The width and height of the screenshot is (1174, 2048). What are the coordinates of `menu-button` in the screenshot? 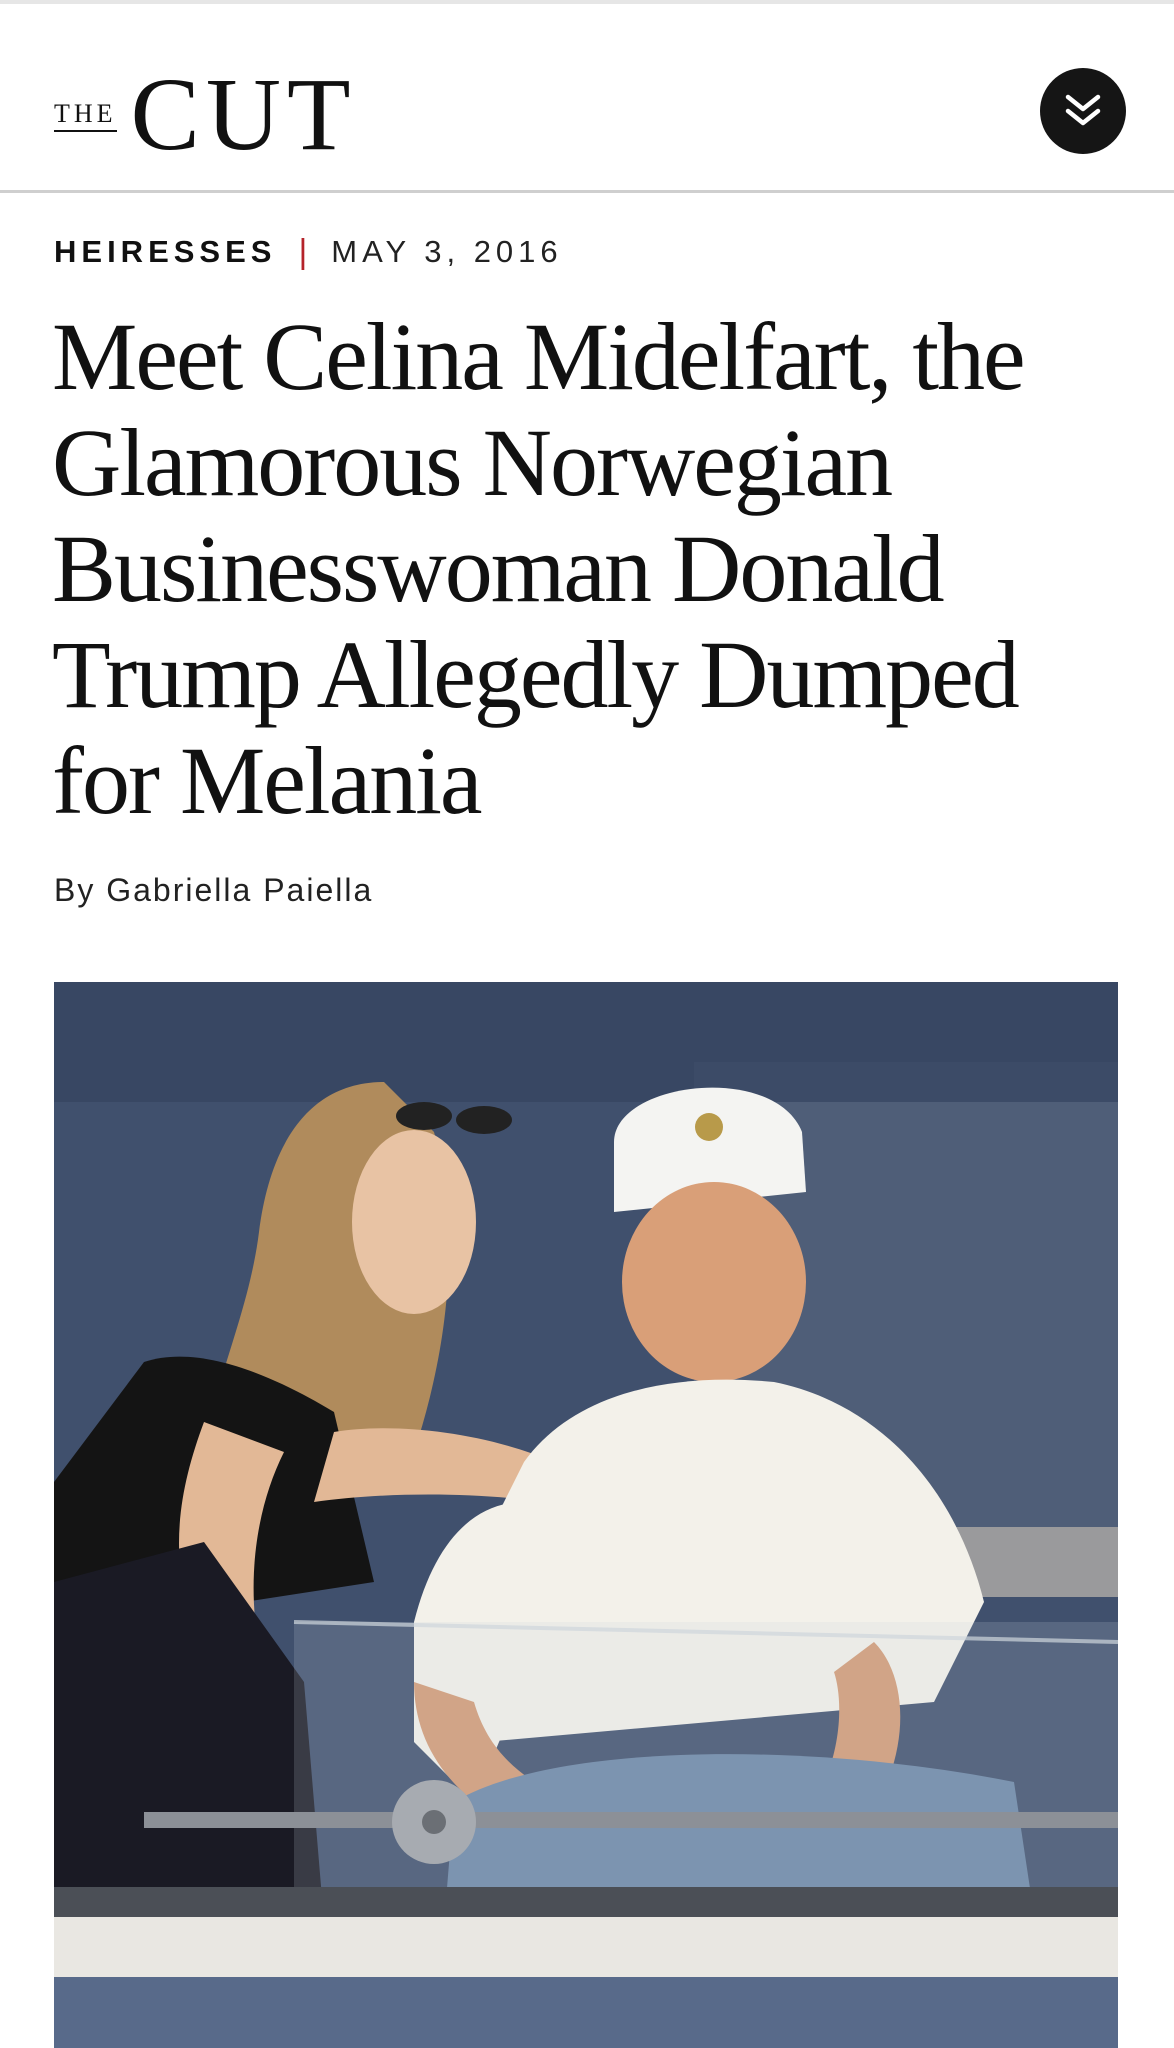 It's located at (1083, 111).